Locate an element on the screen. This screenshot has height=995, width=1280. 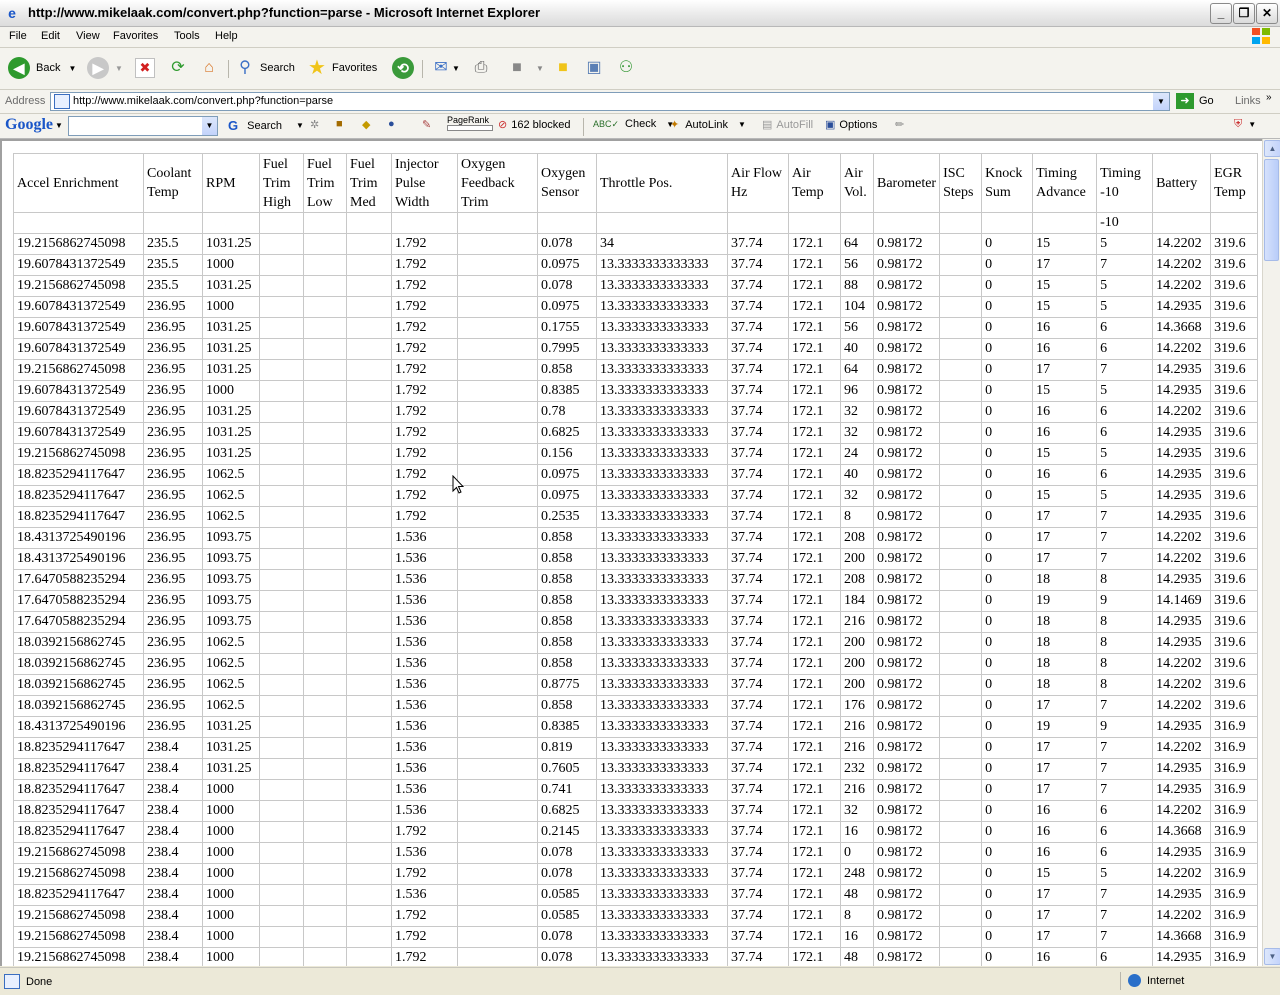
discuss-button: ■ is located at coordinates (563, 68).